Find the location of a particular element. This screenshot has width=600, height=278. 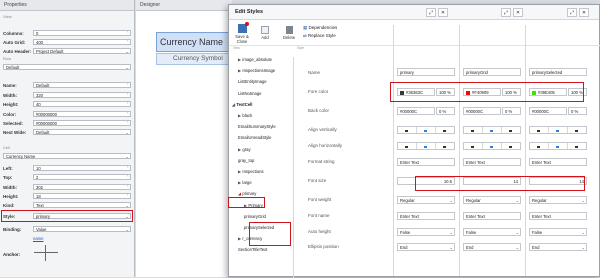

fore-color-picker: #F40909 is located at coordinates (482, 92).